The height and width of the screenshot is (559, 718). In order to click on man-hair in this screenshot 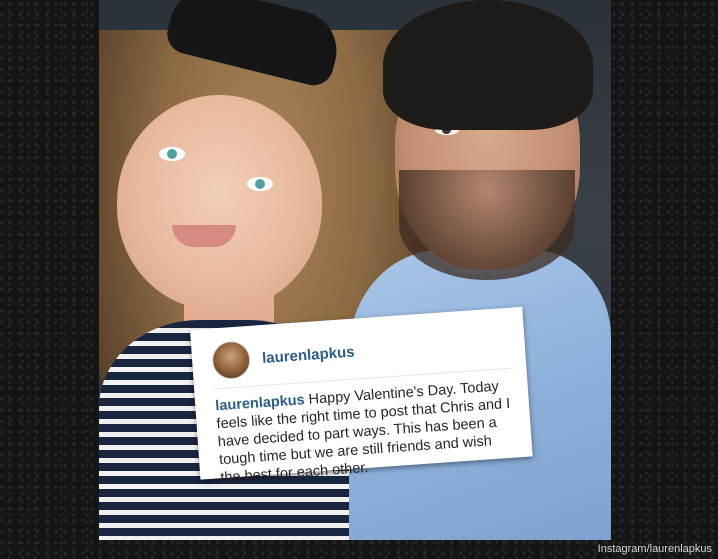, I will do `click(488, 65)`.